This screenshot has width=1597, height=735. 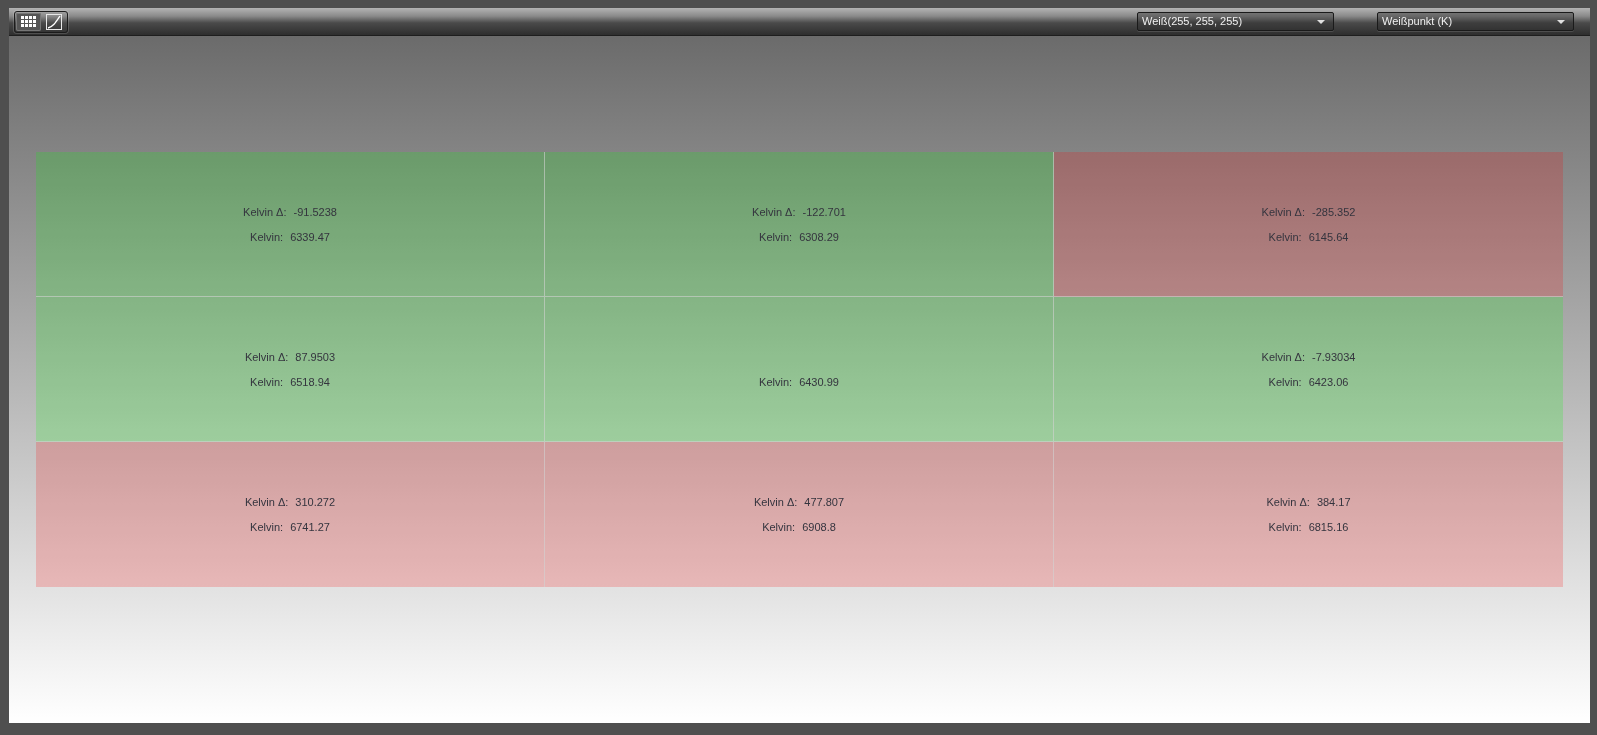 What do you see at coordinates (824, 502) in the screenshot?
I see `delta-value: 477.807` at bounding box center [824, 502].